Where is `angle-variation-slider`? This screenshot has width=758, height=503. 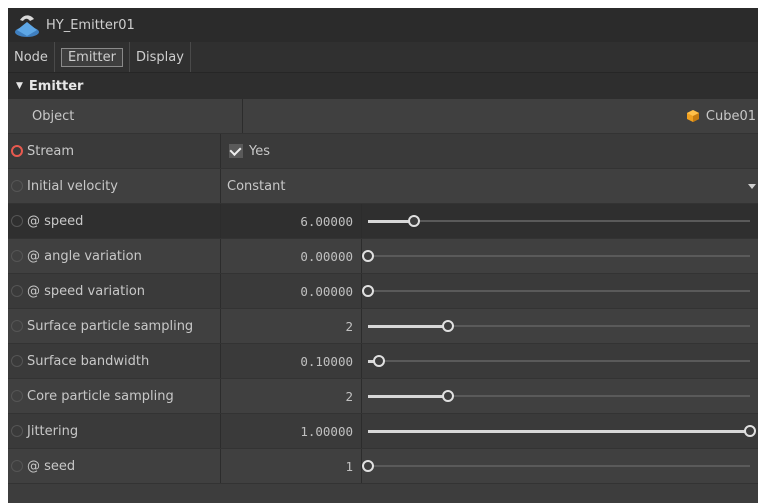
angle-variation-slider is located at coordinates (560, 256).